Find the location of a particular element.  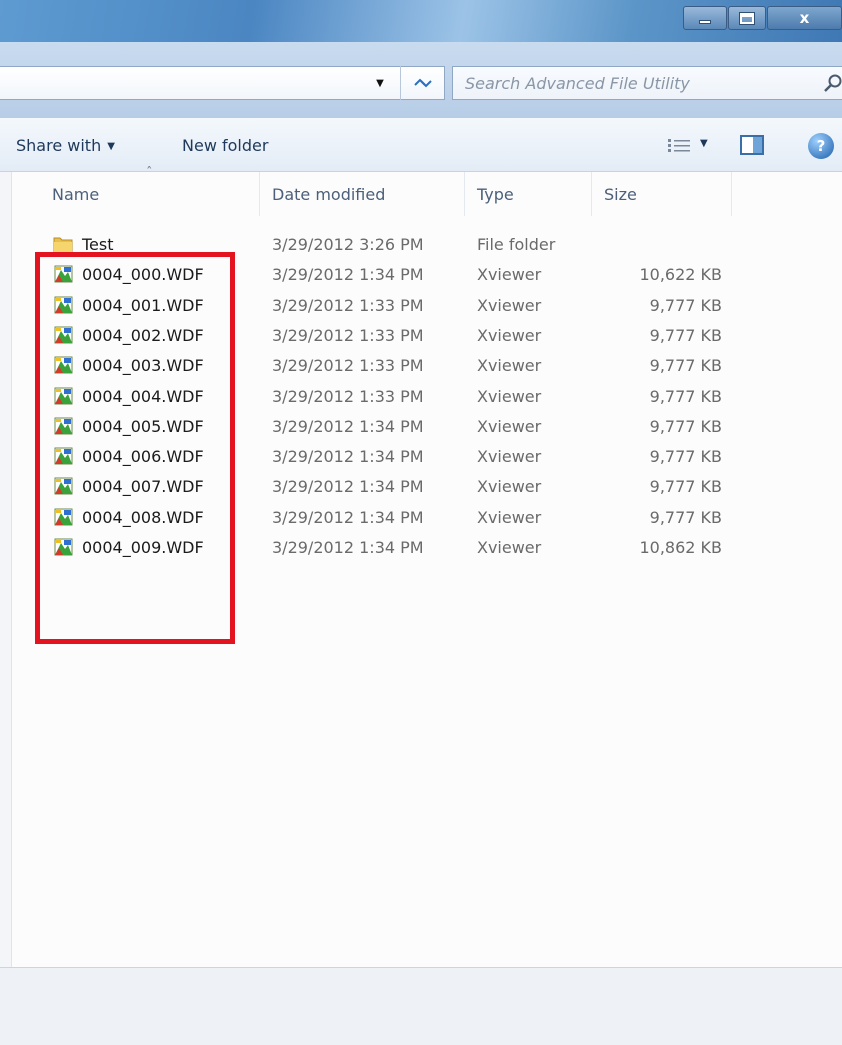

views-icon is located at coordinates (679, 146).